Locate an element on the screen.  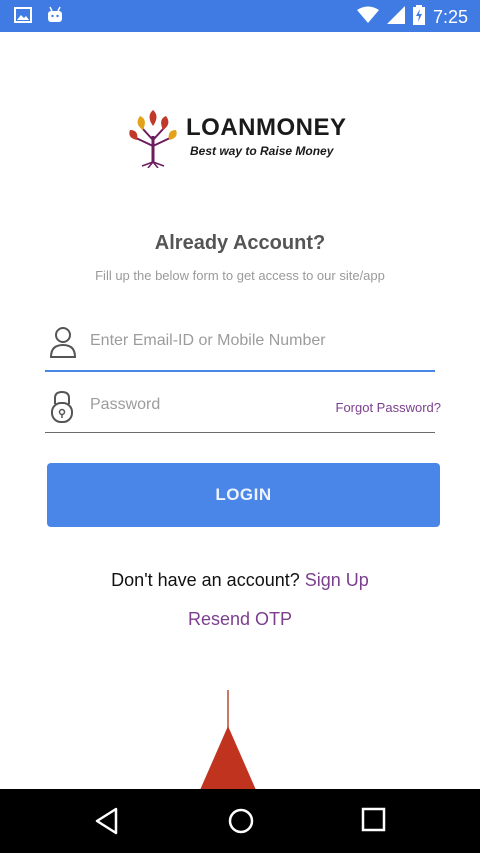
resend-otp-link: Resend OTP is located at coordinates (240, 619).